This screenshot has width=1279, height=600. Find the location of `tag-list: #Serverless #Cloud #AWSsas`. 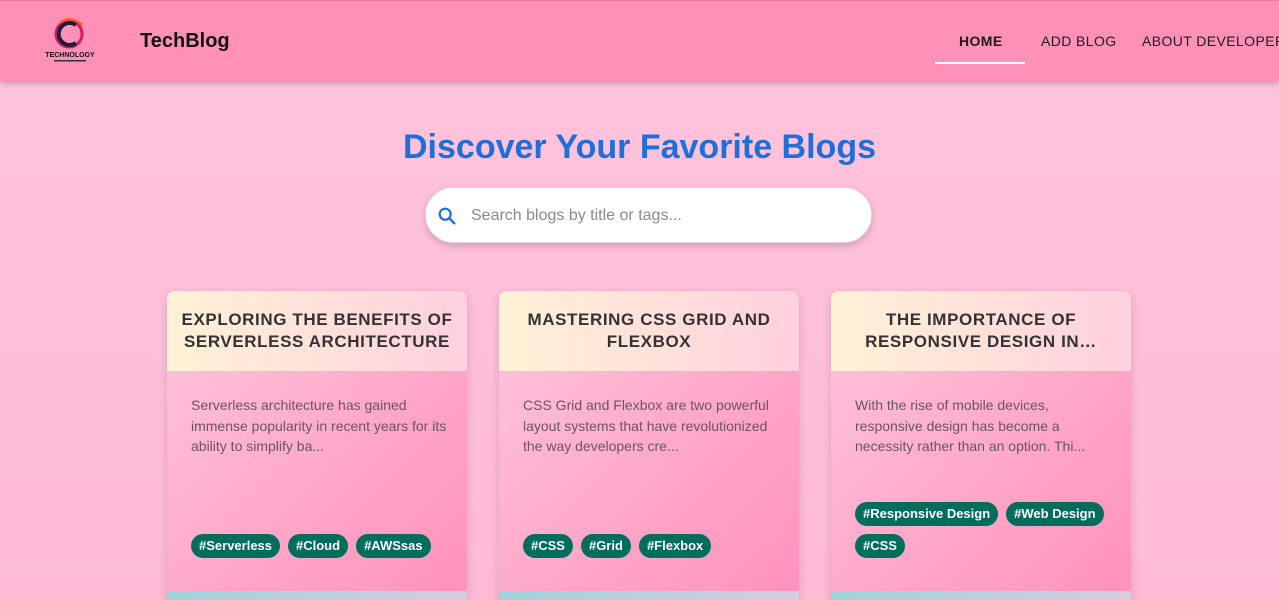

tag-list: #Serverless #Cloud #AWSsas is located at coordinates (321, 546).